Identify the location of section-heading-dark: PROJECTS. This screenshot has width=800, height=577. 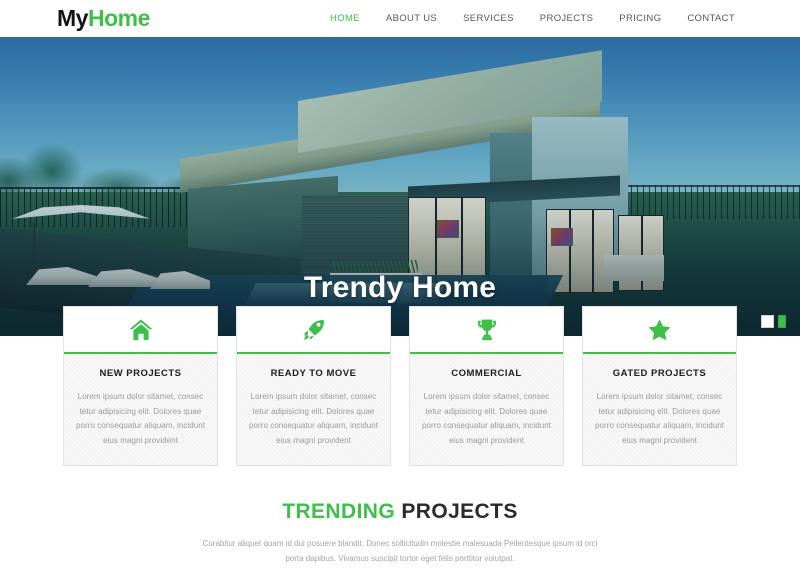
(459, 511).